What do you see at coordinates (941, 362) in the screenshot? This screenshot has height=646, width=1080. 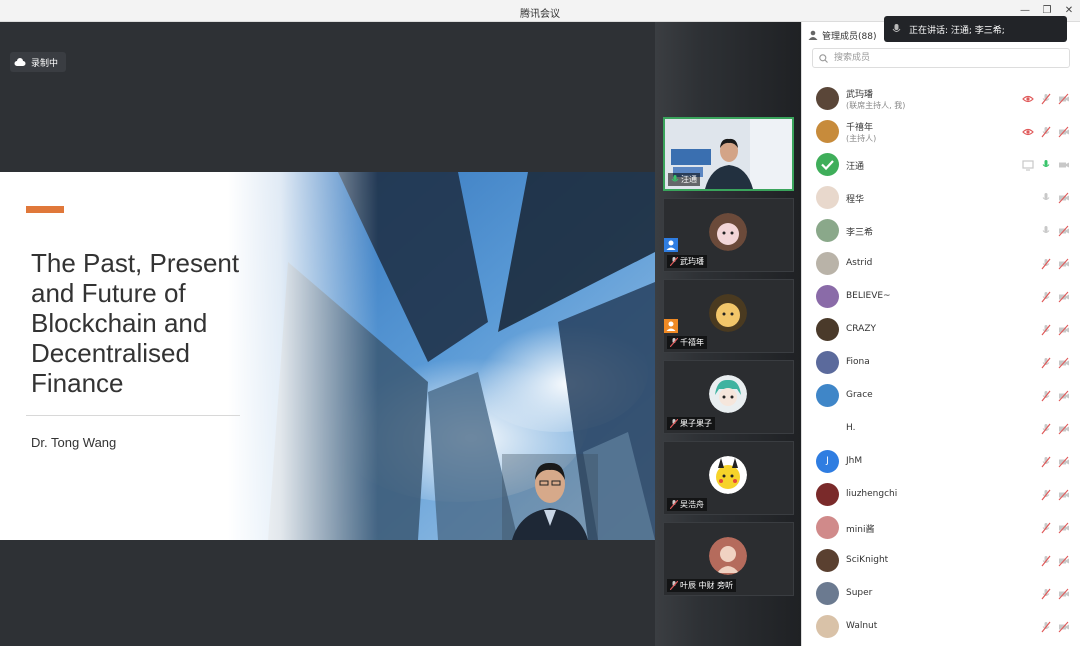 I see `member-row: Fiona` at bounding box center [941, 362].